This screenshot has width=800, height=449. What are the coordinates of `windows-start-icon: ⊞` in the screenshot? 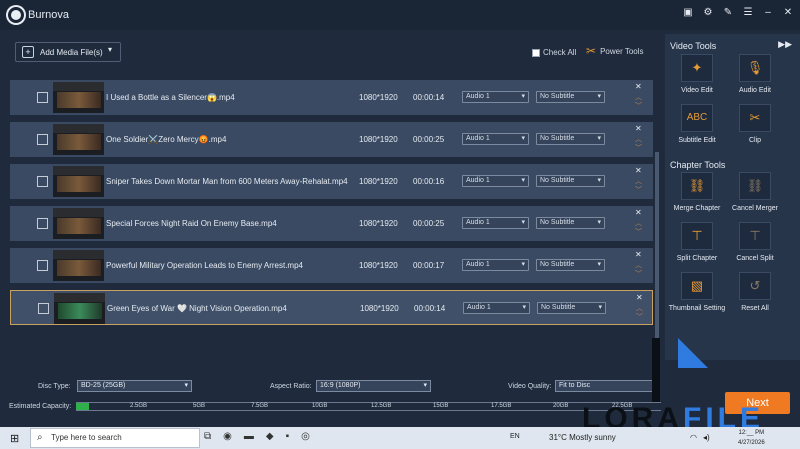 It's located at (14, 438).